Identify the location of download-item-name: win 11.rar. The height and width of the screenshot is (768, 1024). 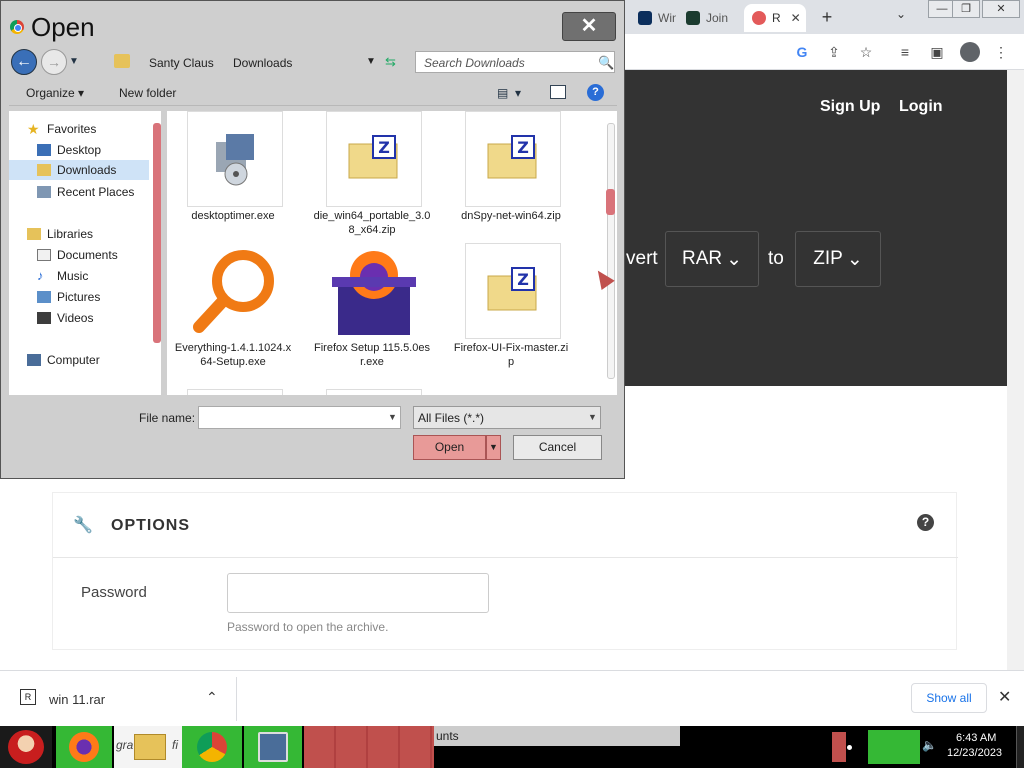
(77, 699).